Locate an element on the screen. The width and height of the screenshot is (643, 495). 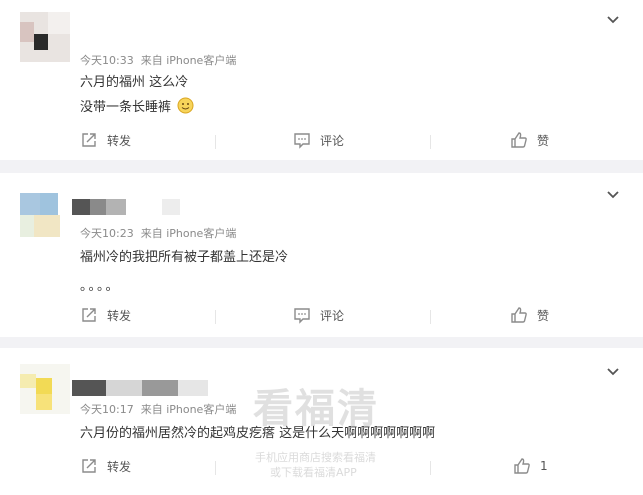
watermark-line1: 手机应用商店搜索看福清 is located at coordinates (315, 457).